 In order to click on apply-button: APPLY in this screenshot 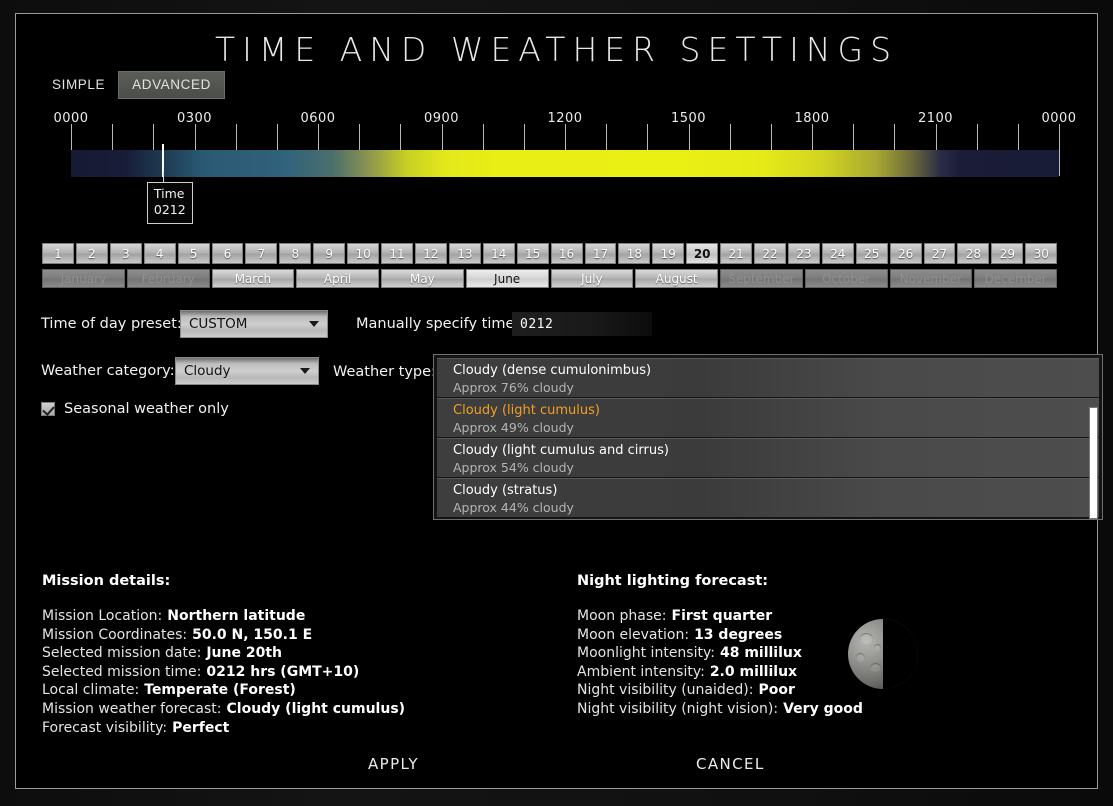, I will do `click(393, 764)`.